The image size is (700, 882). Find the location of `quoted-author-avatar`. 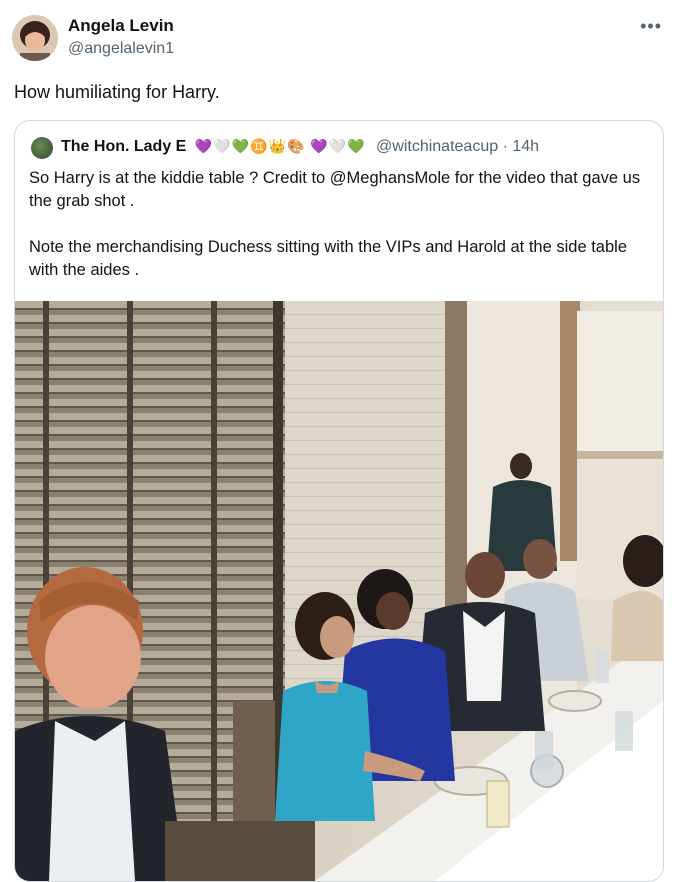

quoted-author-avatar is located at coordinates (42, 148).